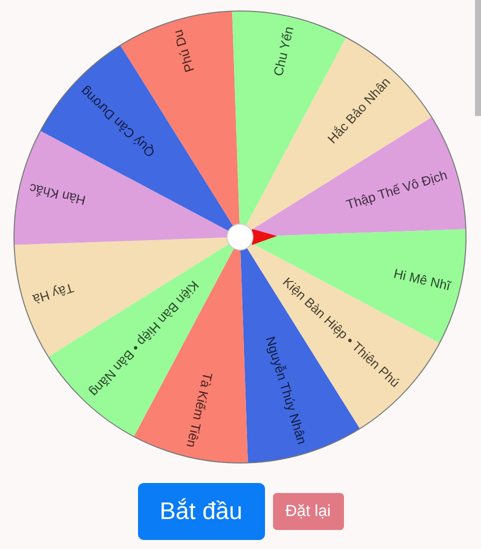 The width and height of the screenshot is (481, 549). I want to click on segment-label: Tà Kiếm Tiên, so click(200, 410).